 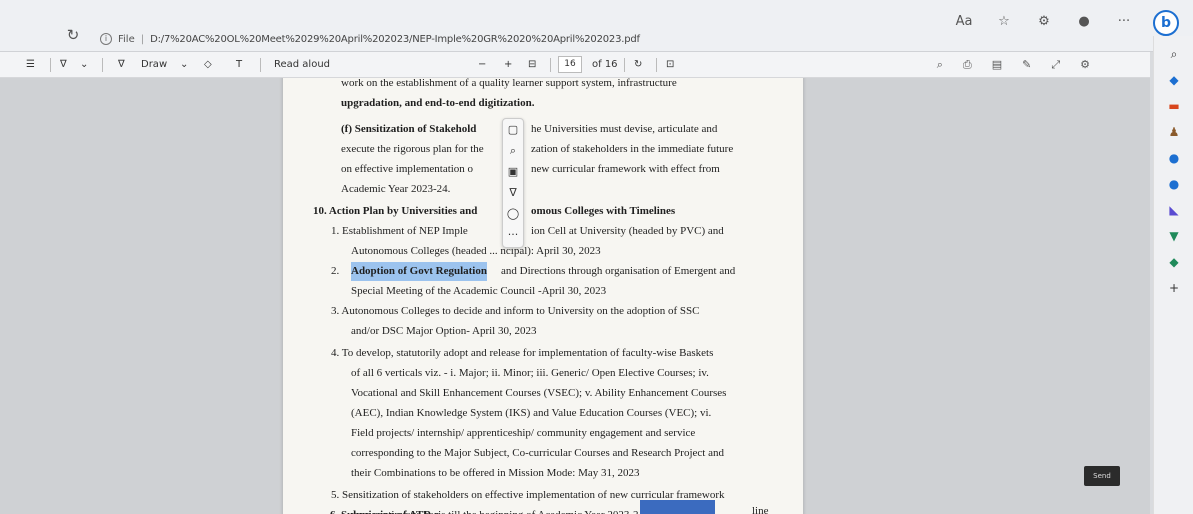 What do you see at coordinates (670, 65) in the screenshot?
I see `page-view-icon: ⊡` at bounding box center [670, 65].